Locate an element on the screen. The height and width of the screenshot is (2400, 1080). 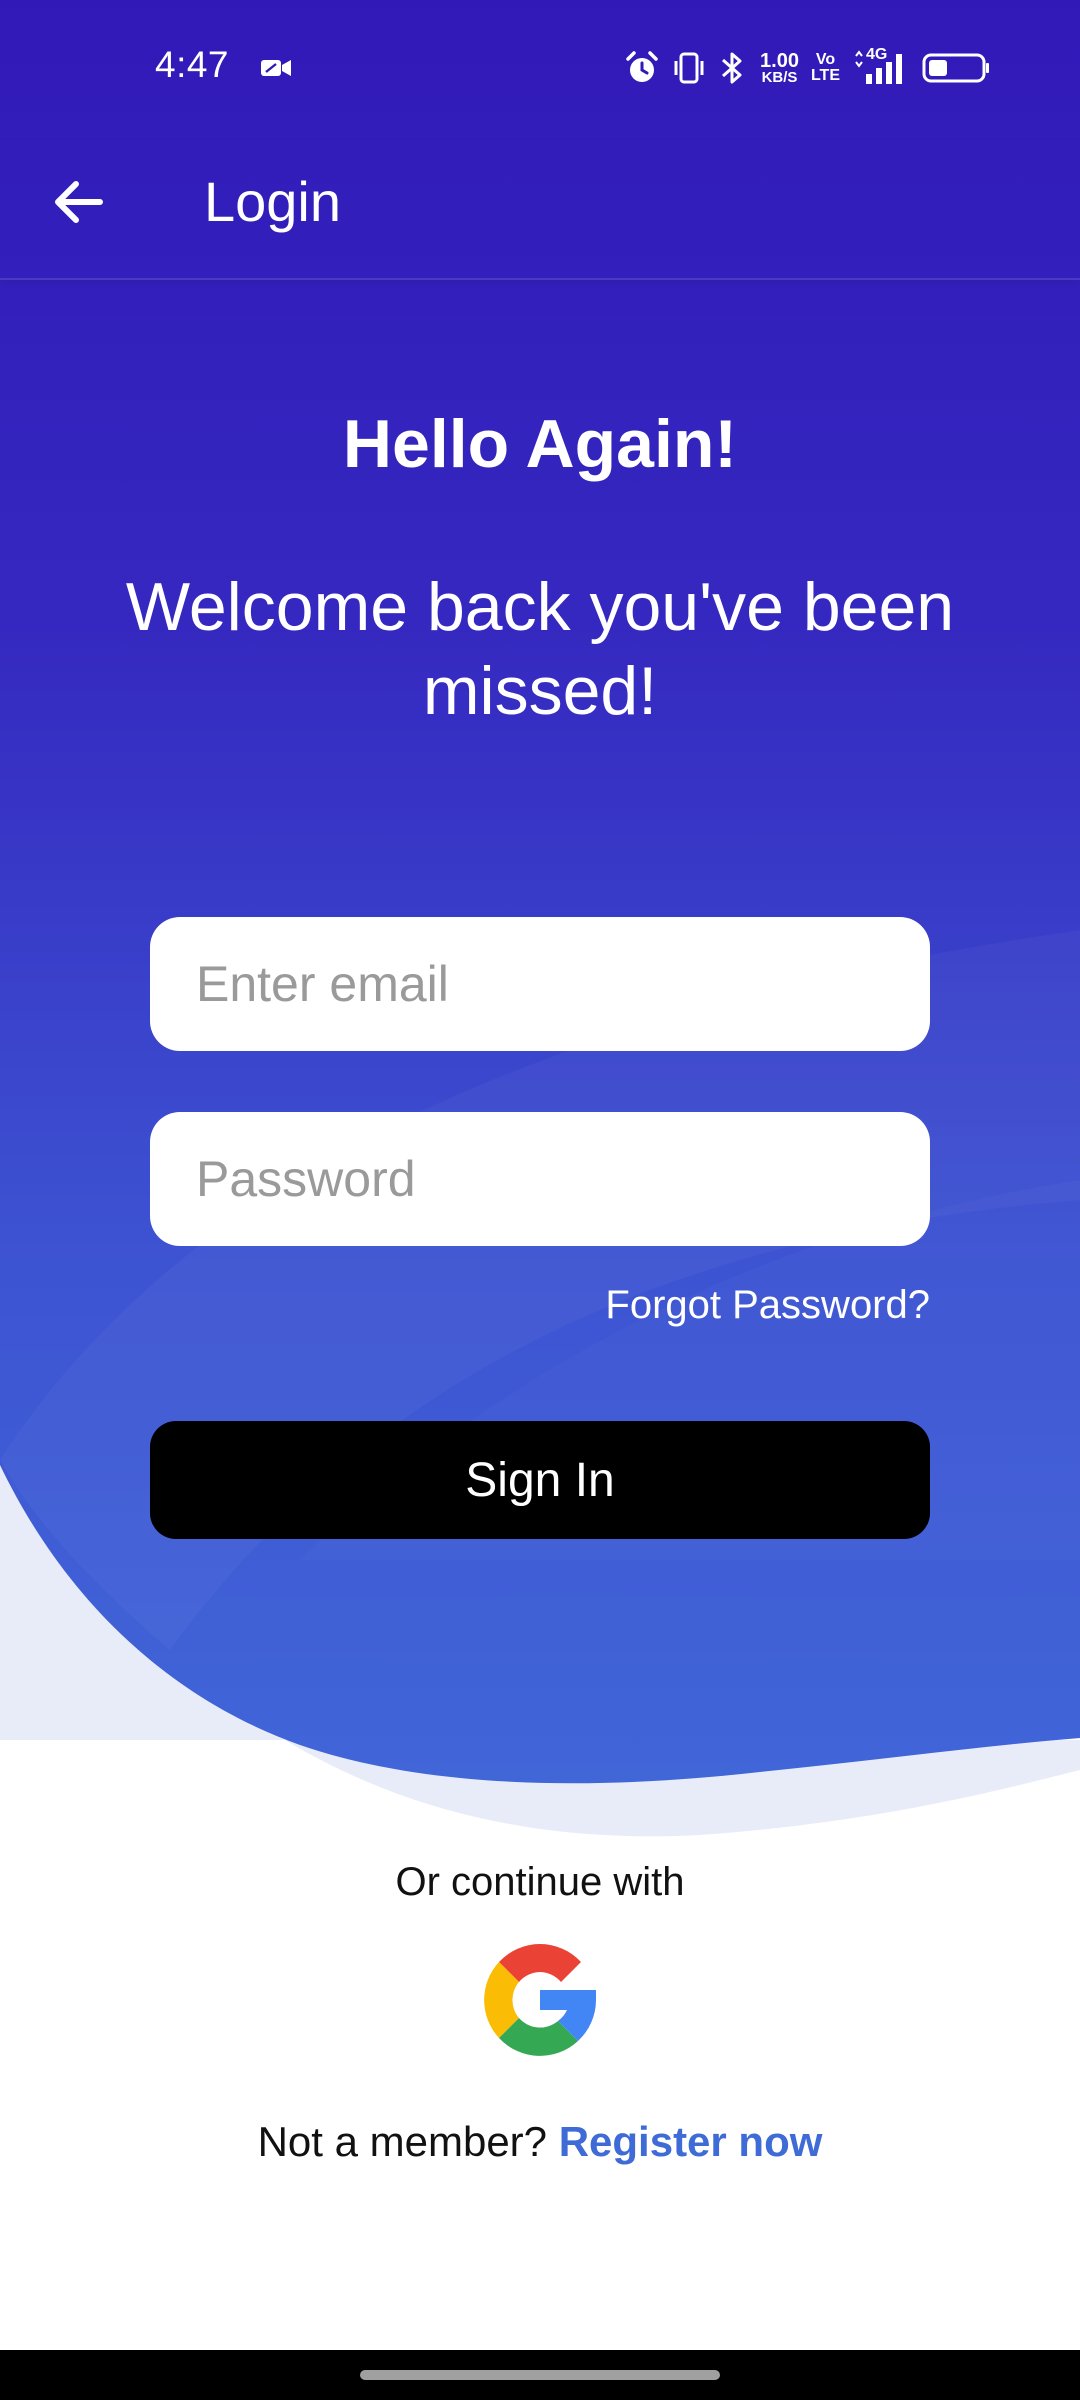
status-bar: 4:47 1.00 KB/S Vo LTE 4G is located at coordinates (540, 70).